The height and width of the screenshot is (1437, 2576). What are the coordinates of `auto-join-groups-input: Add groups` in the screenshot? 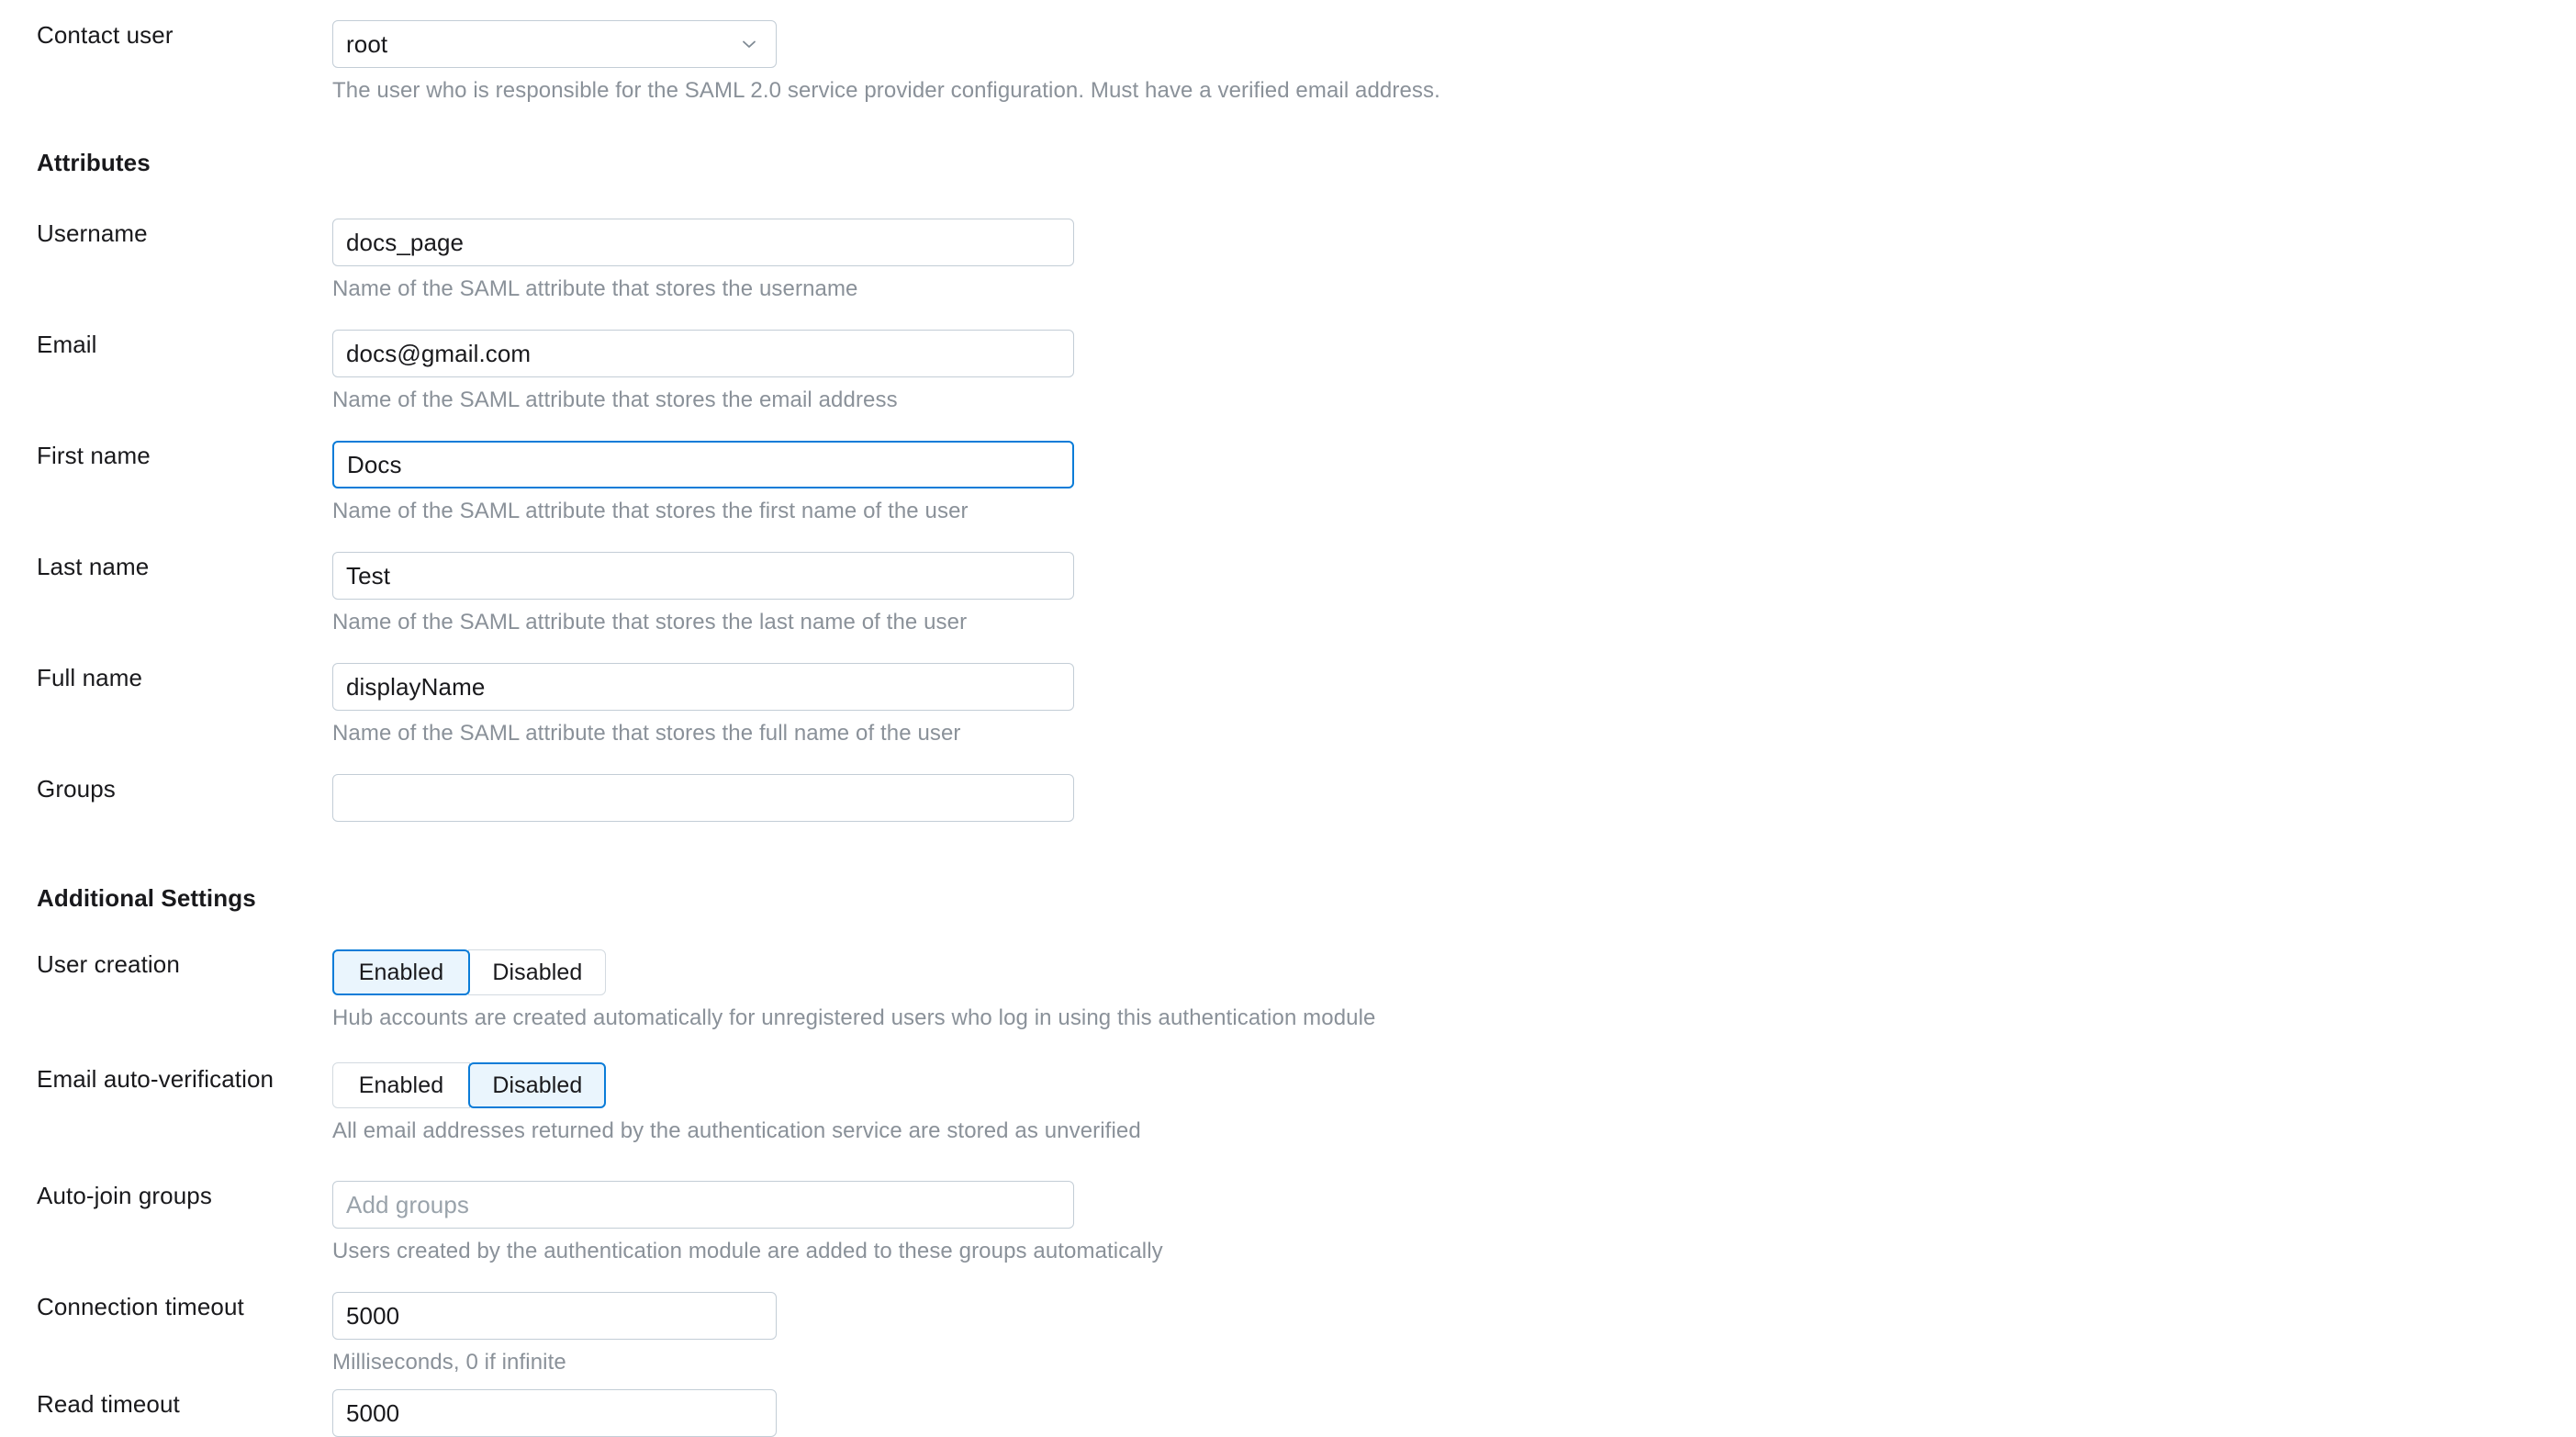 It's located at (703, 1205).